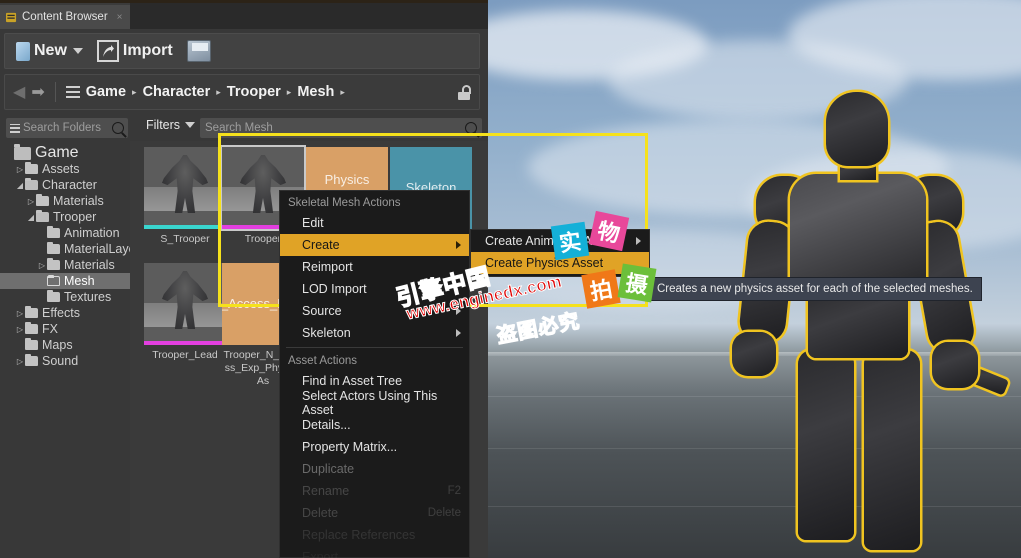 This screenshot has height=558, width=1021. What do you see at coordinates (72, 92) in the screenshot?
I see `path-list-icon` at bounding box center [72, 92].